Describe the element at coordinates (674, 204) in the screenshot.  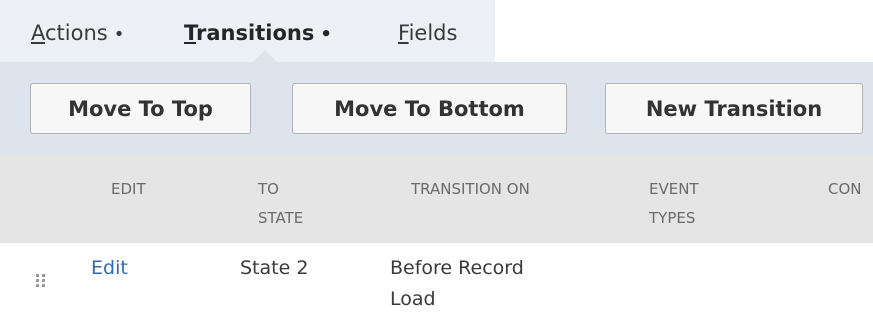
I see `column-header-event-types: EVENT TYPES` at that location.